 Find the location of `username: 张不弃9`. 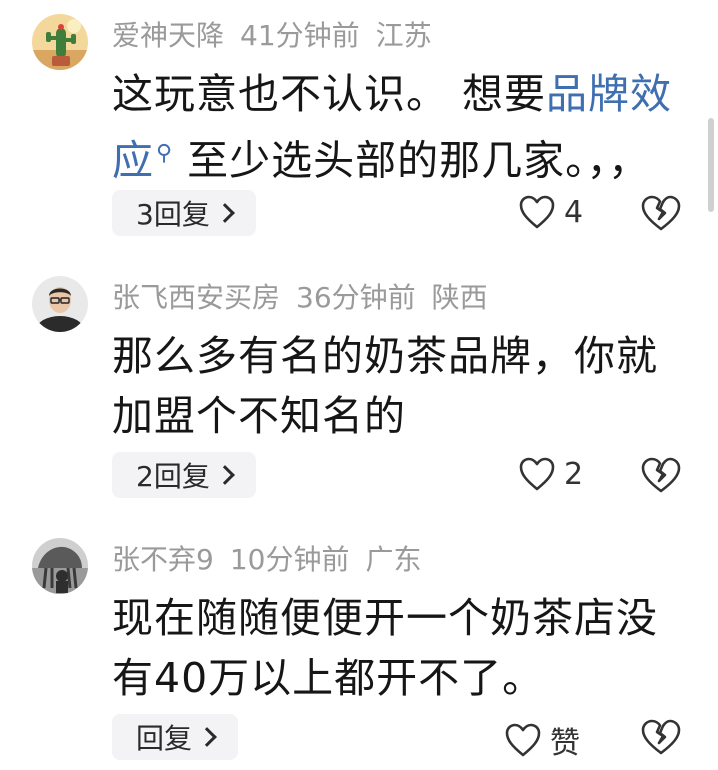

username: 张不弃9 is located at coordinates (163, 559).